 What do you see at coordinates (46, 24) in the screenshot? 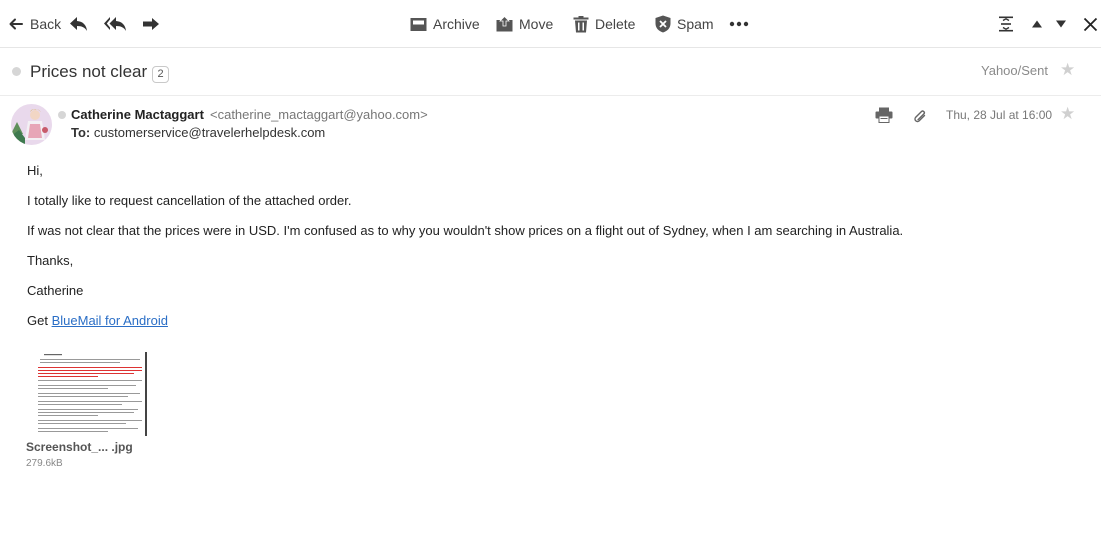
I see `back-label: Back` at bounding box center [46, 24].